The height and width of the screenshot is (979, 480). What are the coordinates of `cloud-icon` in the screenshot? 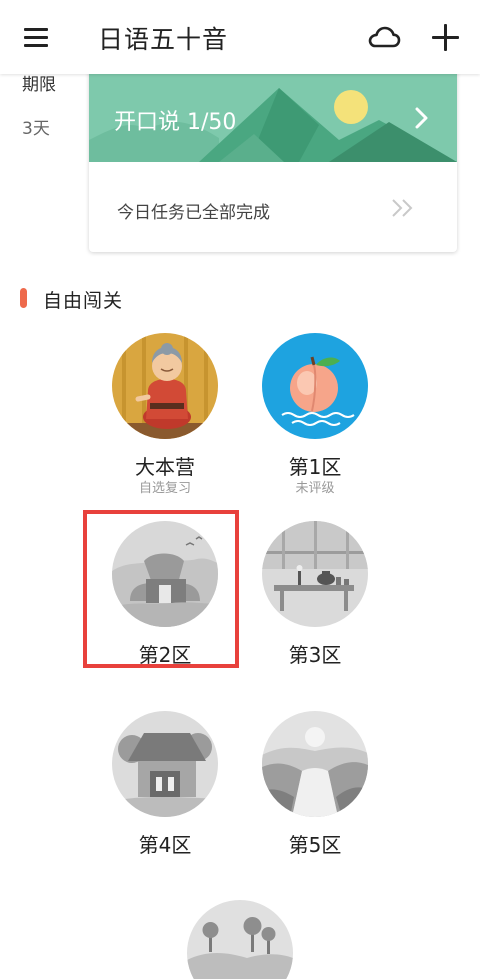 It's located at (384, 38).